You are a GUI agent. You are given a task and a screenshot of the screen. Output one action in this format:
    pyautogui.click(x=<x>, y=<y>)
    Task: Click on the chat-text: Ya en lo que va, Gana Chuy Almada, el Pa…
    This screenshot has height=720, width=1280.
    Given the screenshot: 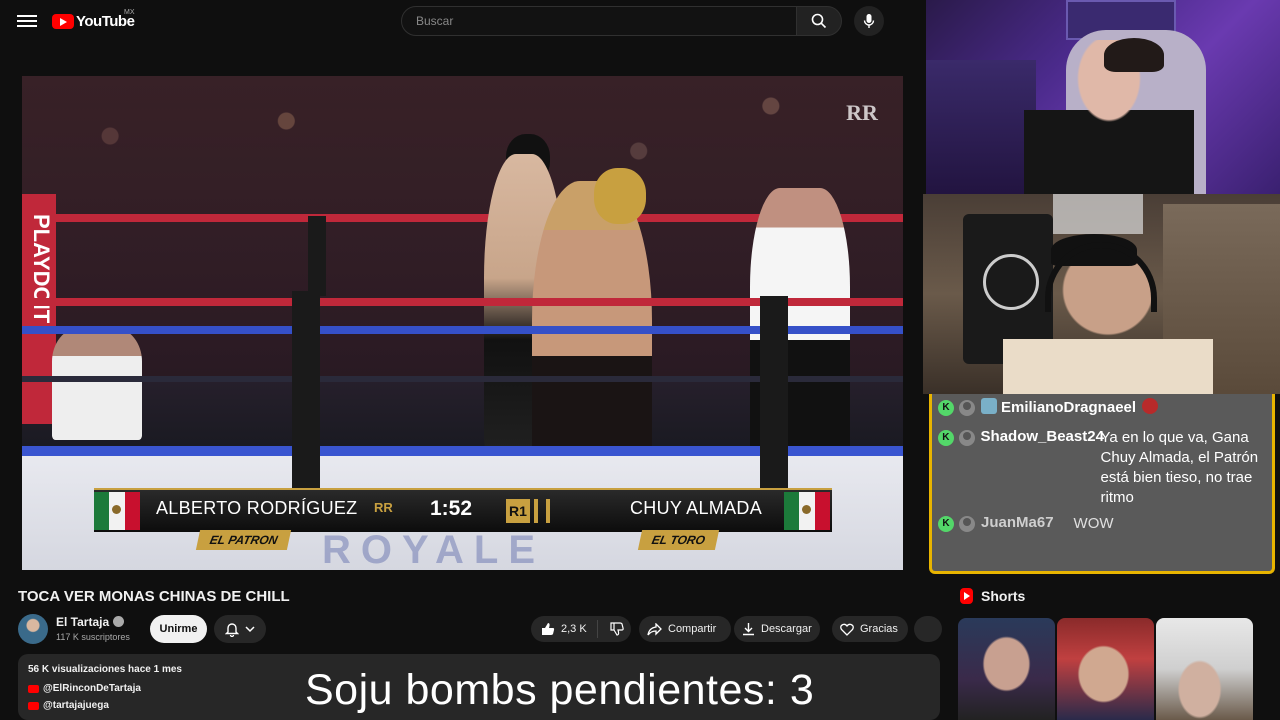 What is the action you would take?
    pyautogui.click(x=1179, y=467)
    